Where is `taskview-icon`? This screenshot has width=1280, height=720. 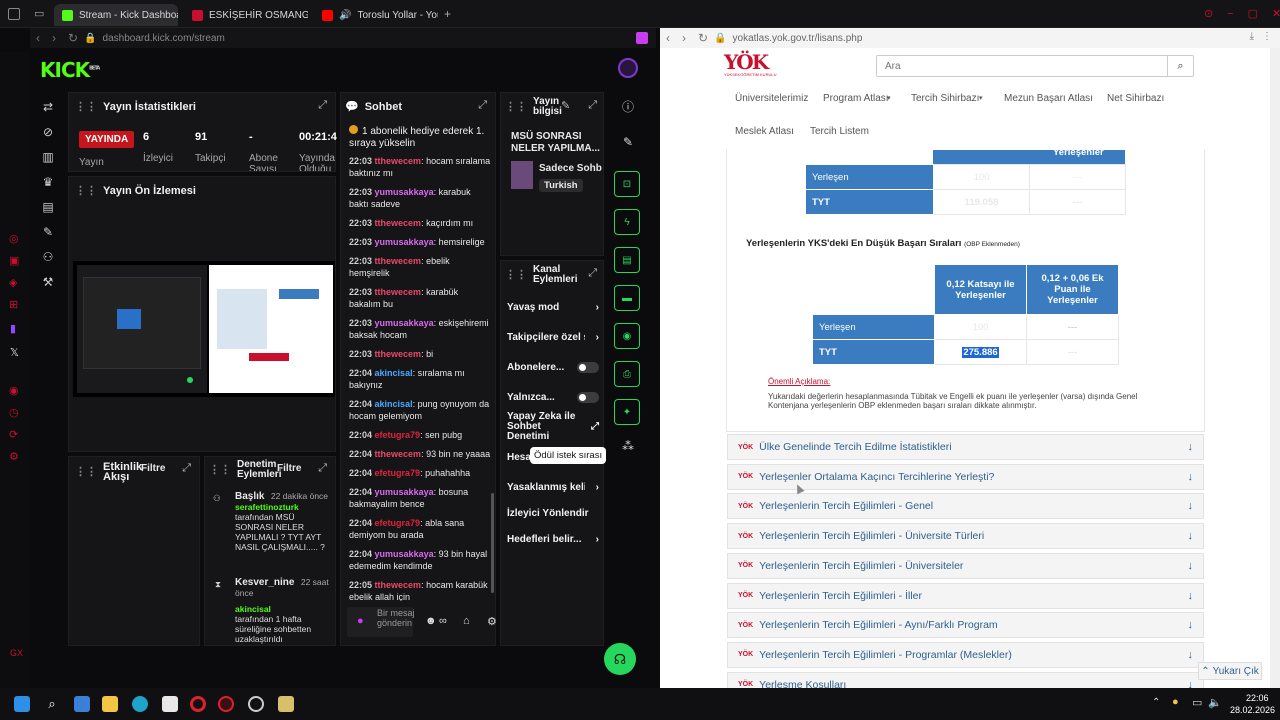
taskview-icon is located at coordinates (82, 704).